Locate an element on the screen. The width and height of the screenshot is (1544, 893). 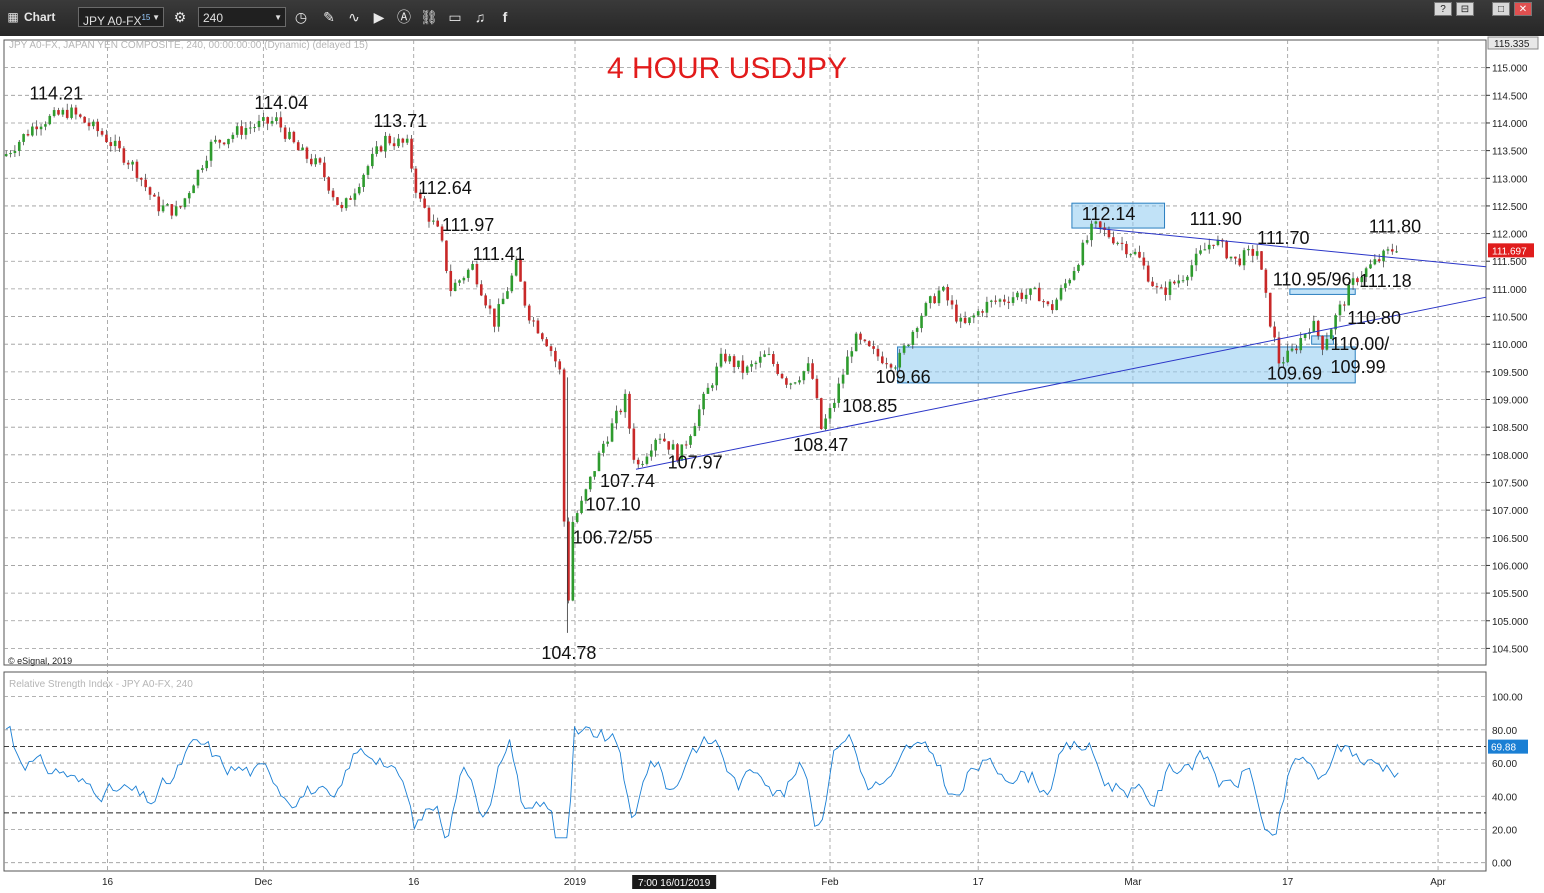
minimize-button: ⊟ is located at coordinates (1465, 9).